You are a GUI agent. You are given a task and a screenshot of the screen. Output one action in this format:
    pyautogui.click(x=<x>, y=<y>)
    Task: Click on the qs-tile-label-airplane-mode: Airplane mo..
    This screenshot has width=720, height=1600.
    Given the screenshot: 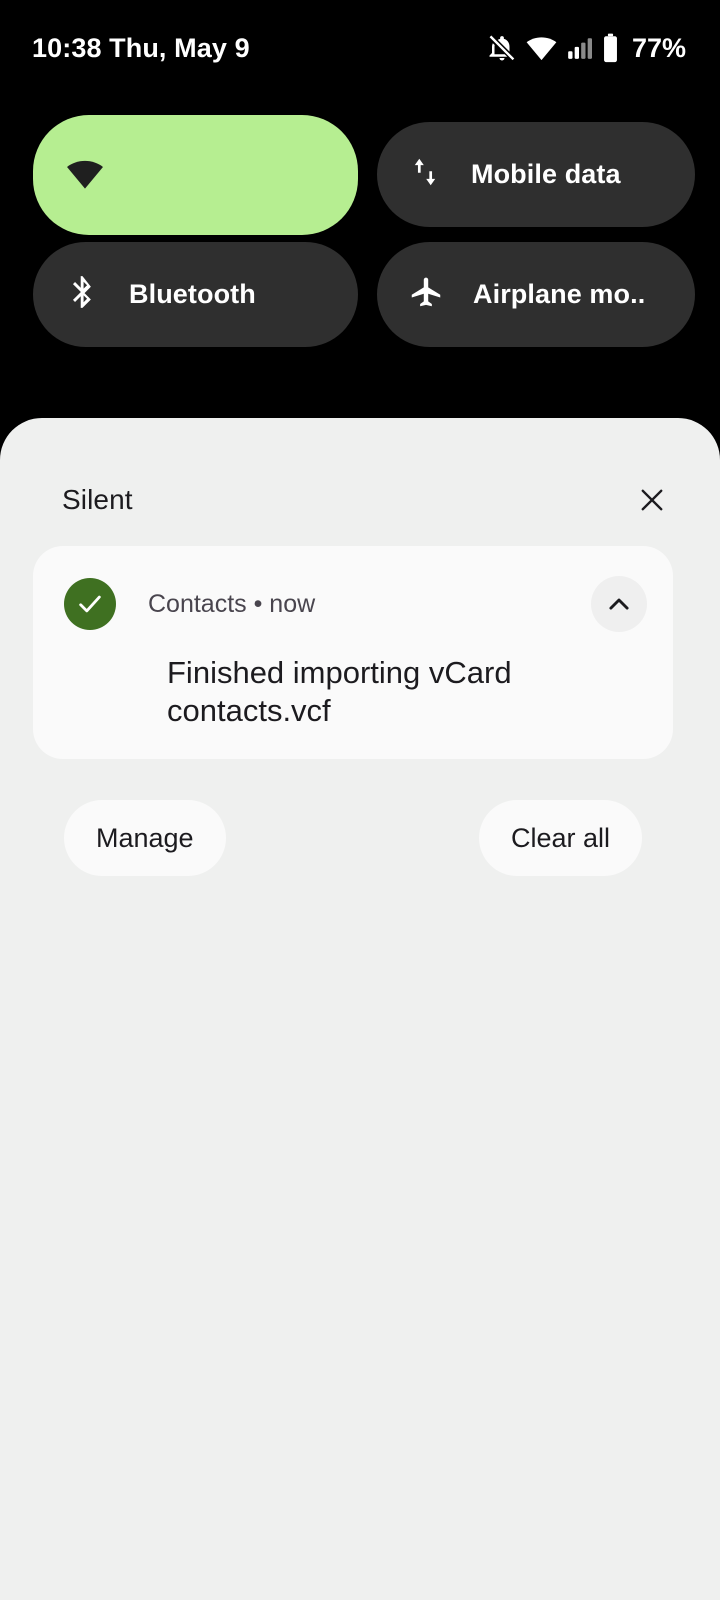 What is the action you would take?
    pyautogui.click(x=559, y=294)
    